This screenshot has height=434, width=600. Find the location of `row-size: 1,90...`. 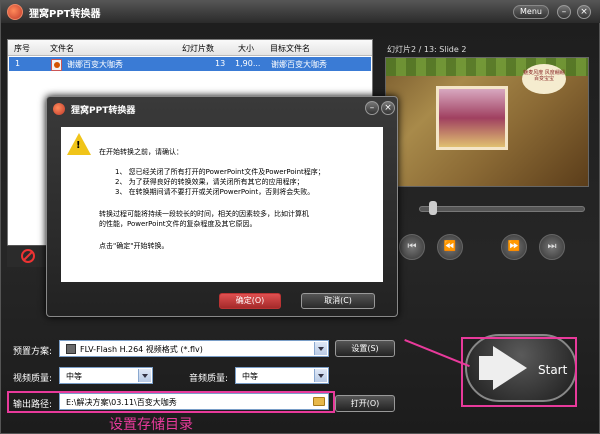

row-size: 1,90... is located at coordinates (248, 63).